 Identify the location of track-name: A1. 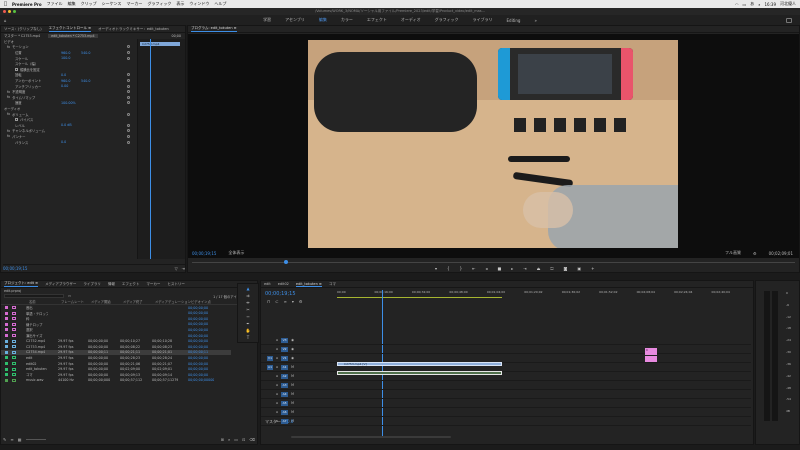
(285, 367).